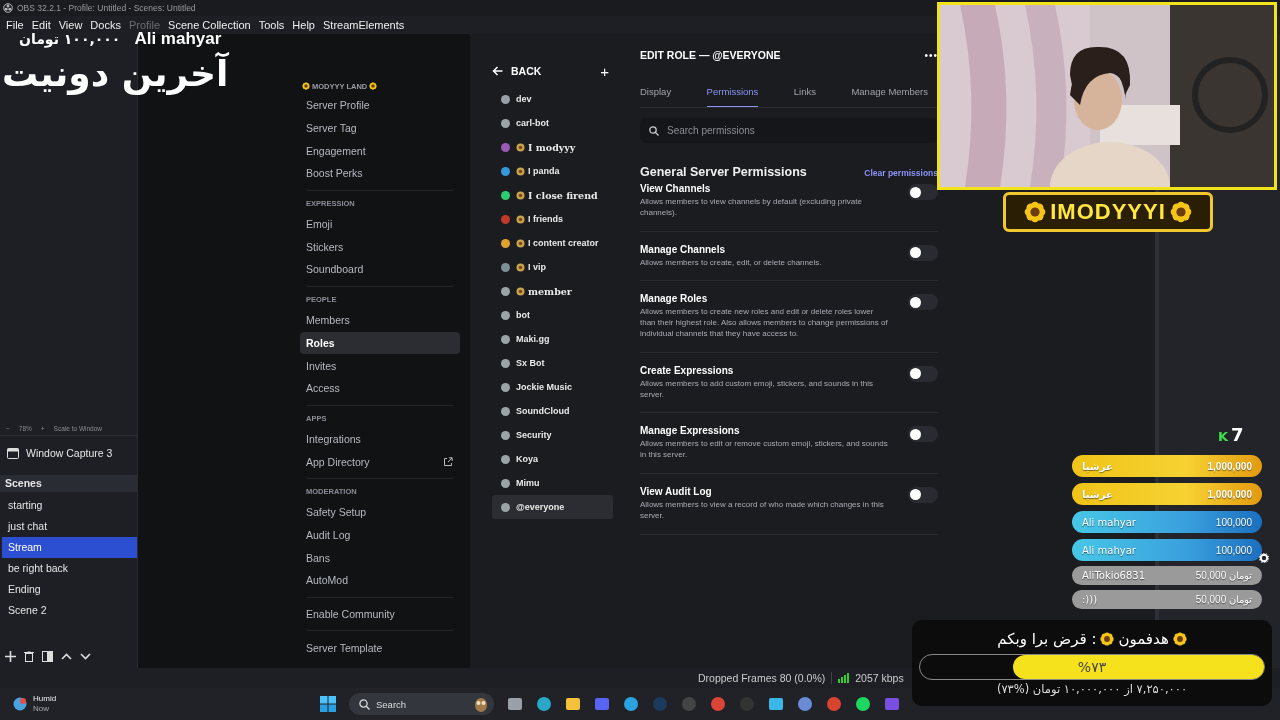  I want to click on settings-item: Server Tag, so click(380, 128).